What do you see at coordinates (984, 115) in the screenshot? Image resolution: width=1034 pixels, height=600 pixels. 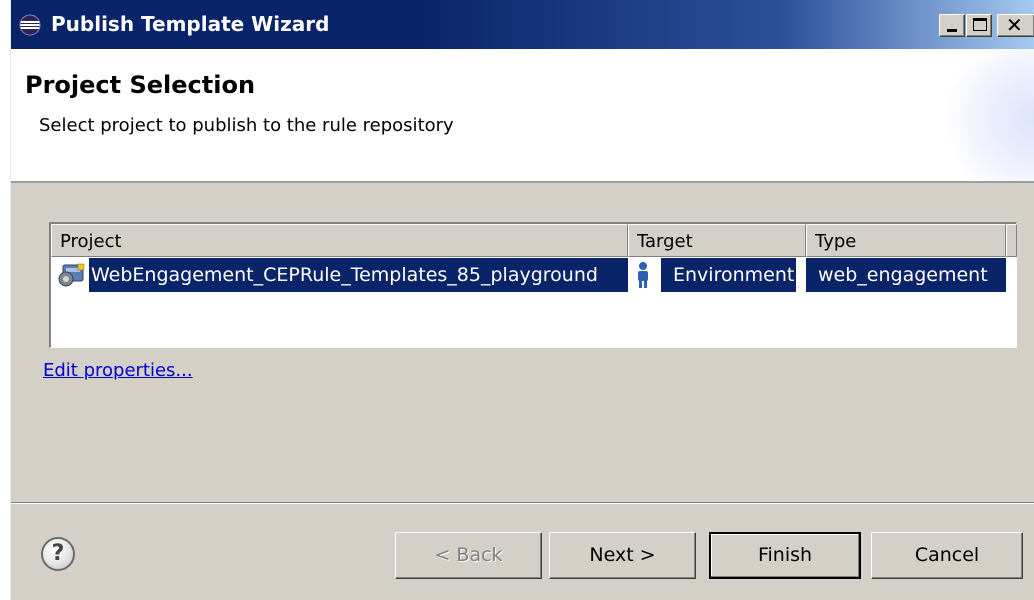 I see `header-banner-graphic` at bounding box center [984, 115].